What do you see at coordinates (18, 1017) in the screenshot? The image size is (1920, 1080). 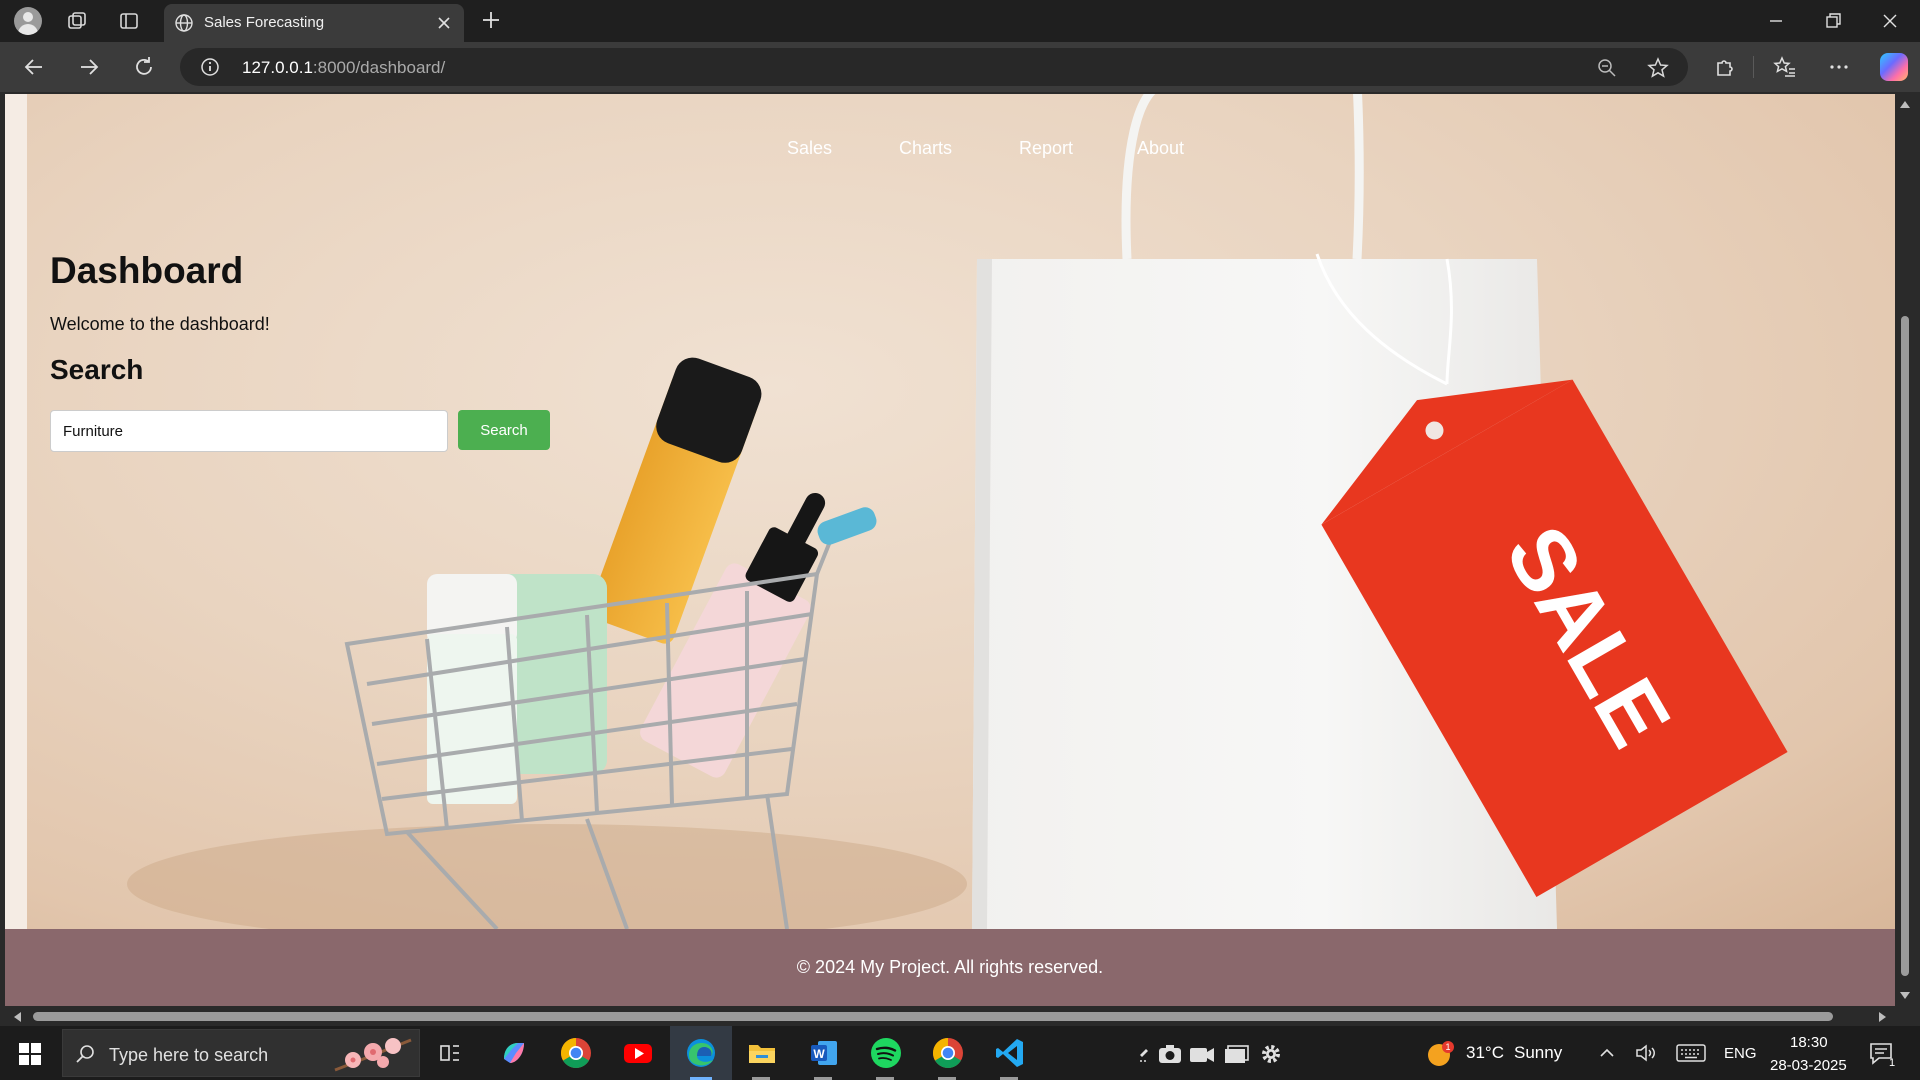 I see `scroll-left-icon` at bounding box center [18, 1017].